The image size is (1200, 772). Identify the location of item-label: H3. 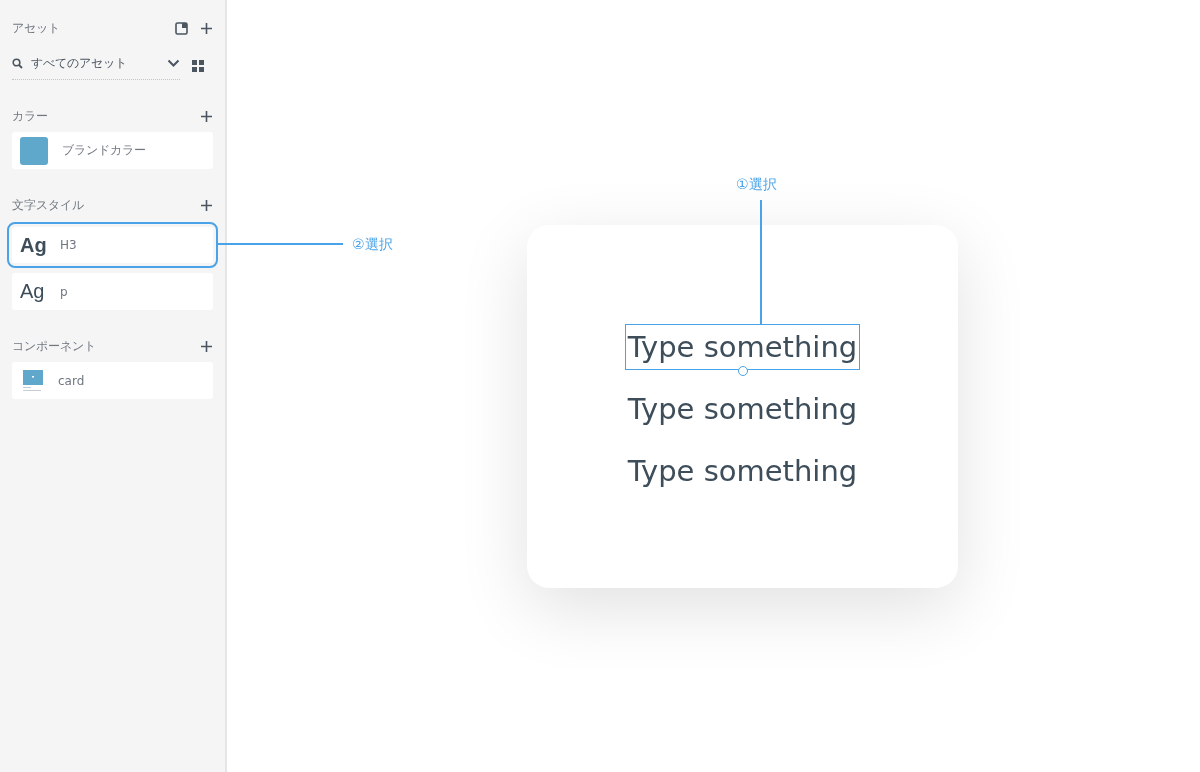
(68, 245).